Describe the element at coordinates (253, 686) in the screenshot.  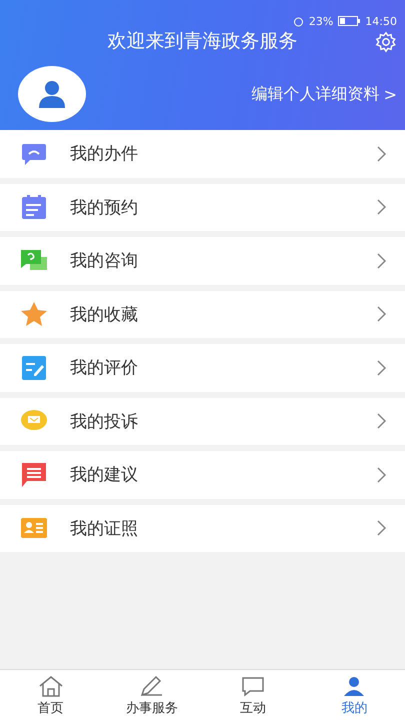
I see `chat-icon` at that location.